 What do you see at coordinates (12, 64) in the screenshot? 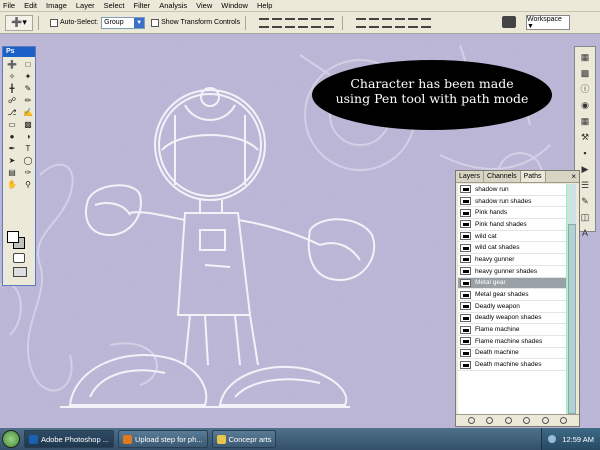
I see `move-tool-icon: ➕` at bounding box center [12, 64].